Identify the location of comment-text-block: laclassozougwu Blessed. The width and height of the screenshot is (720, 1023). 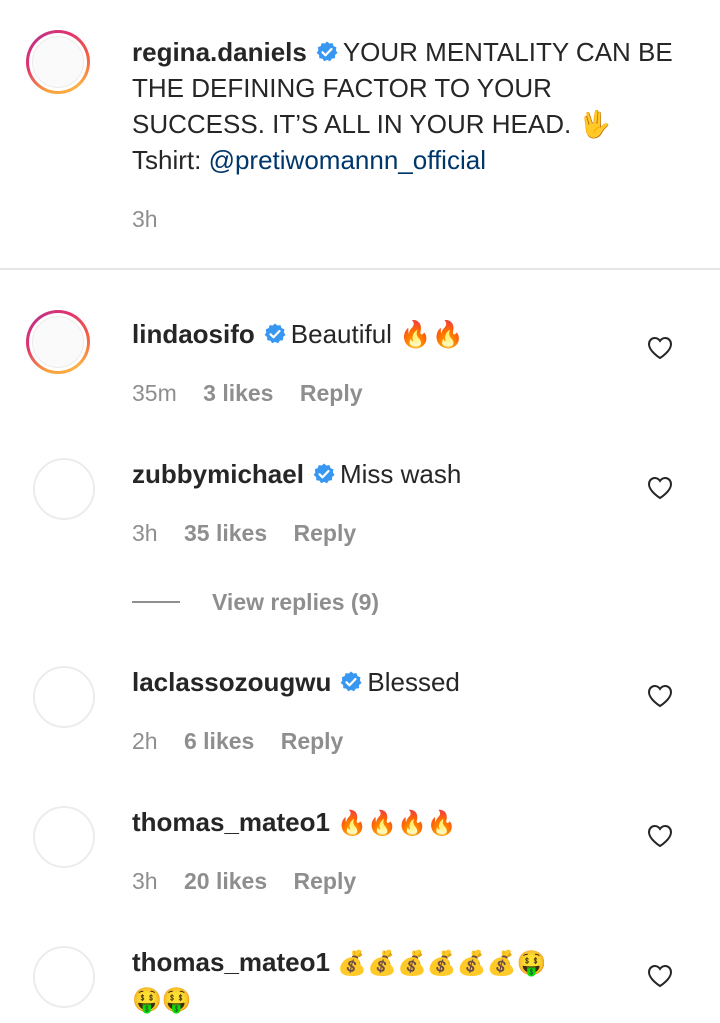
(382, 682).